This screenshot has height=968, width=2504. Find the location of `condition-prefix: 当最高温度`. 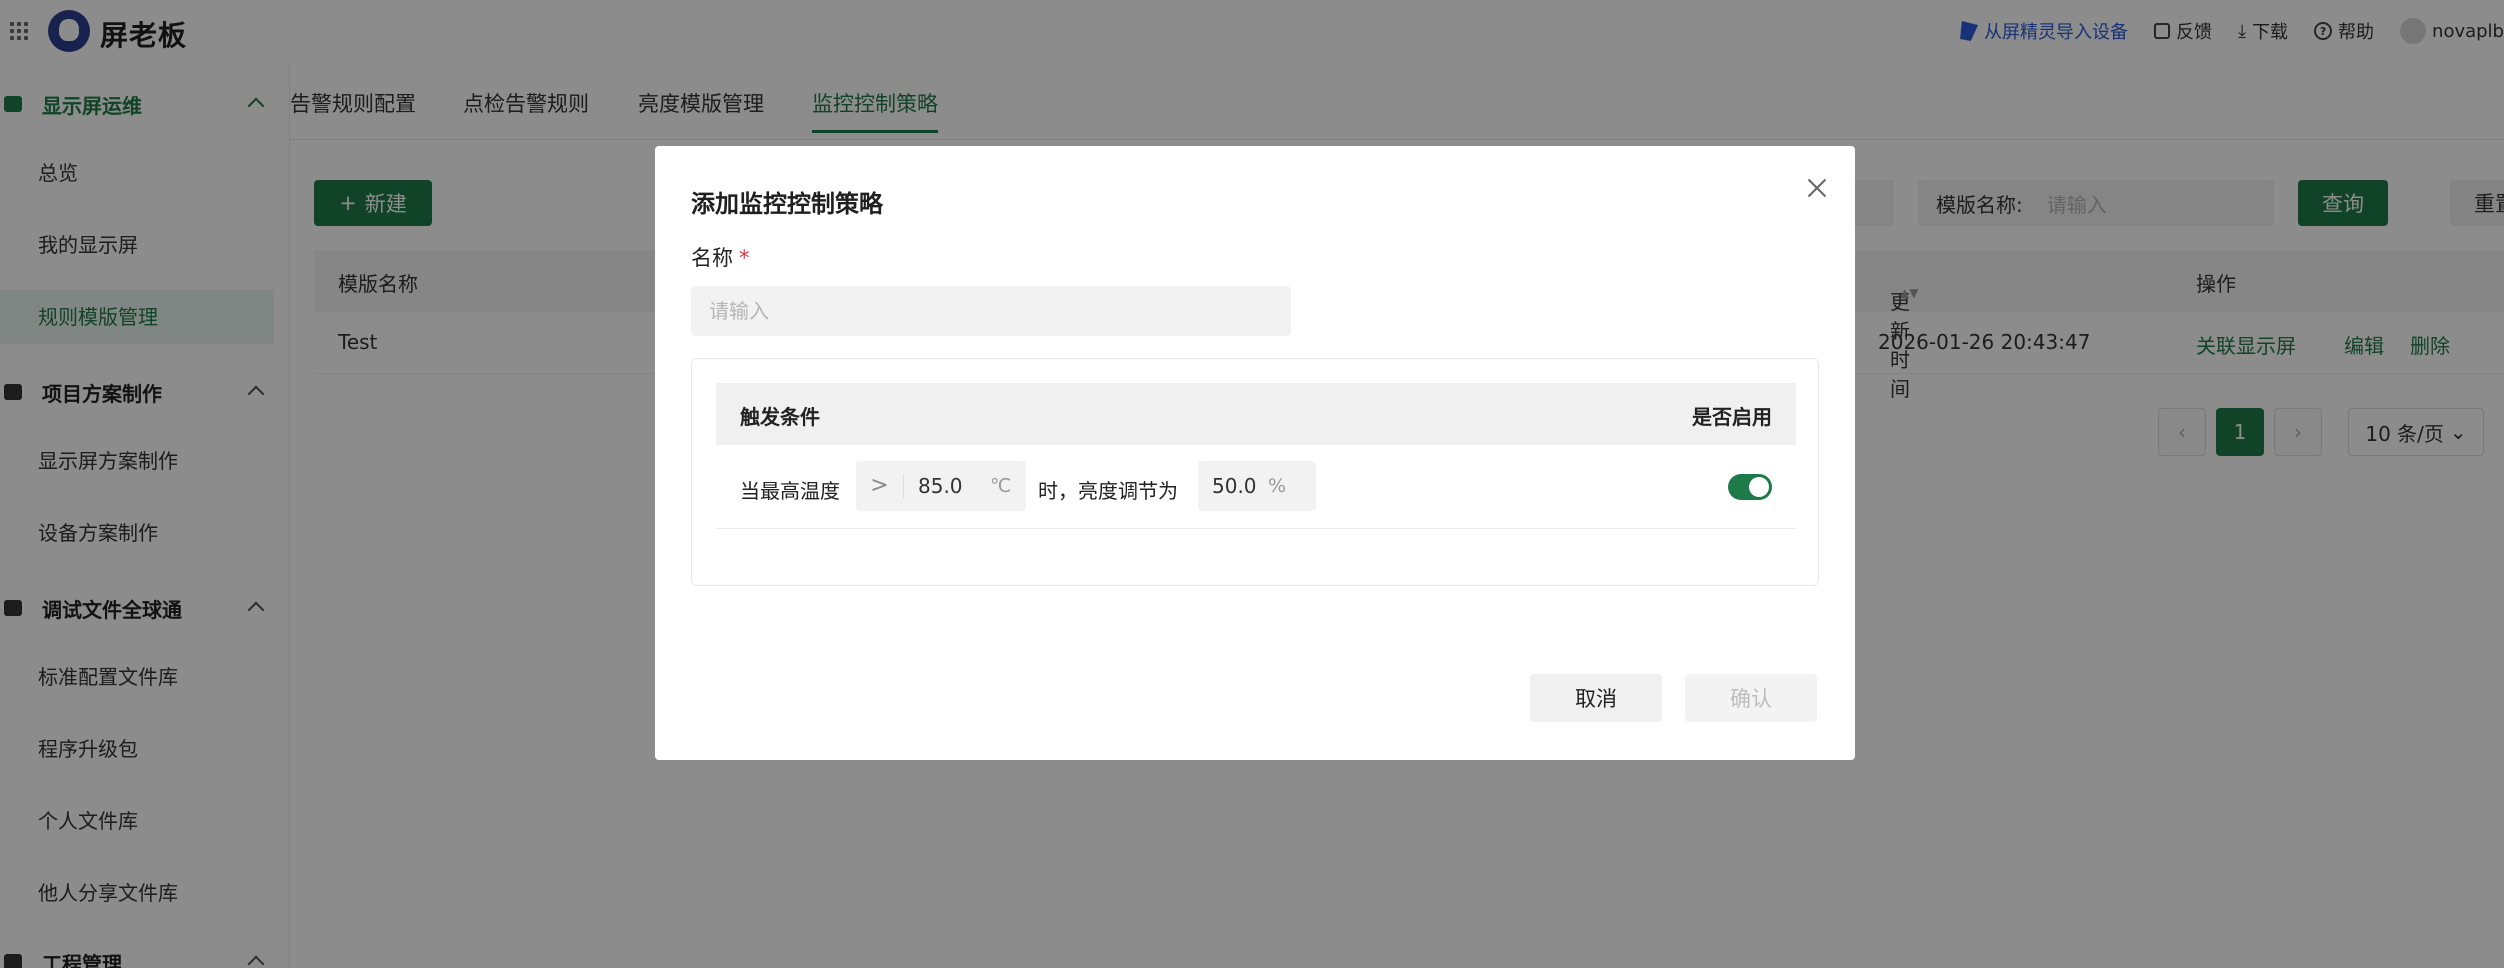

condition-prefix: 当最高温度 is located at coordinates (790, 491).